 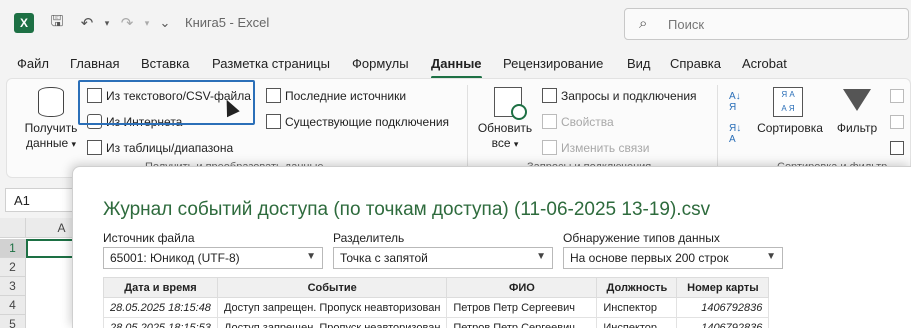 I want to click on select-all-corner, so click(x=13, y=228).